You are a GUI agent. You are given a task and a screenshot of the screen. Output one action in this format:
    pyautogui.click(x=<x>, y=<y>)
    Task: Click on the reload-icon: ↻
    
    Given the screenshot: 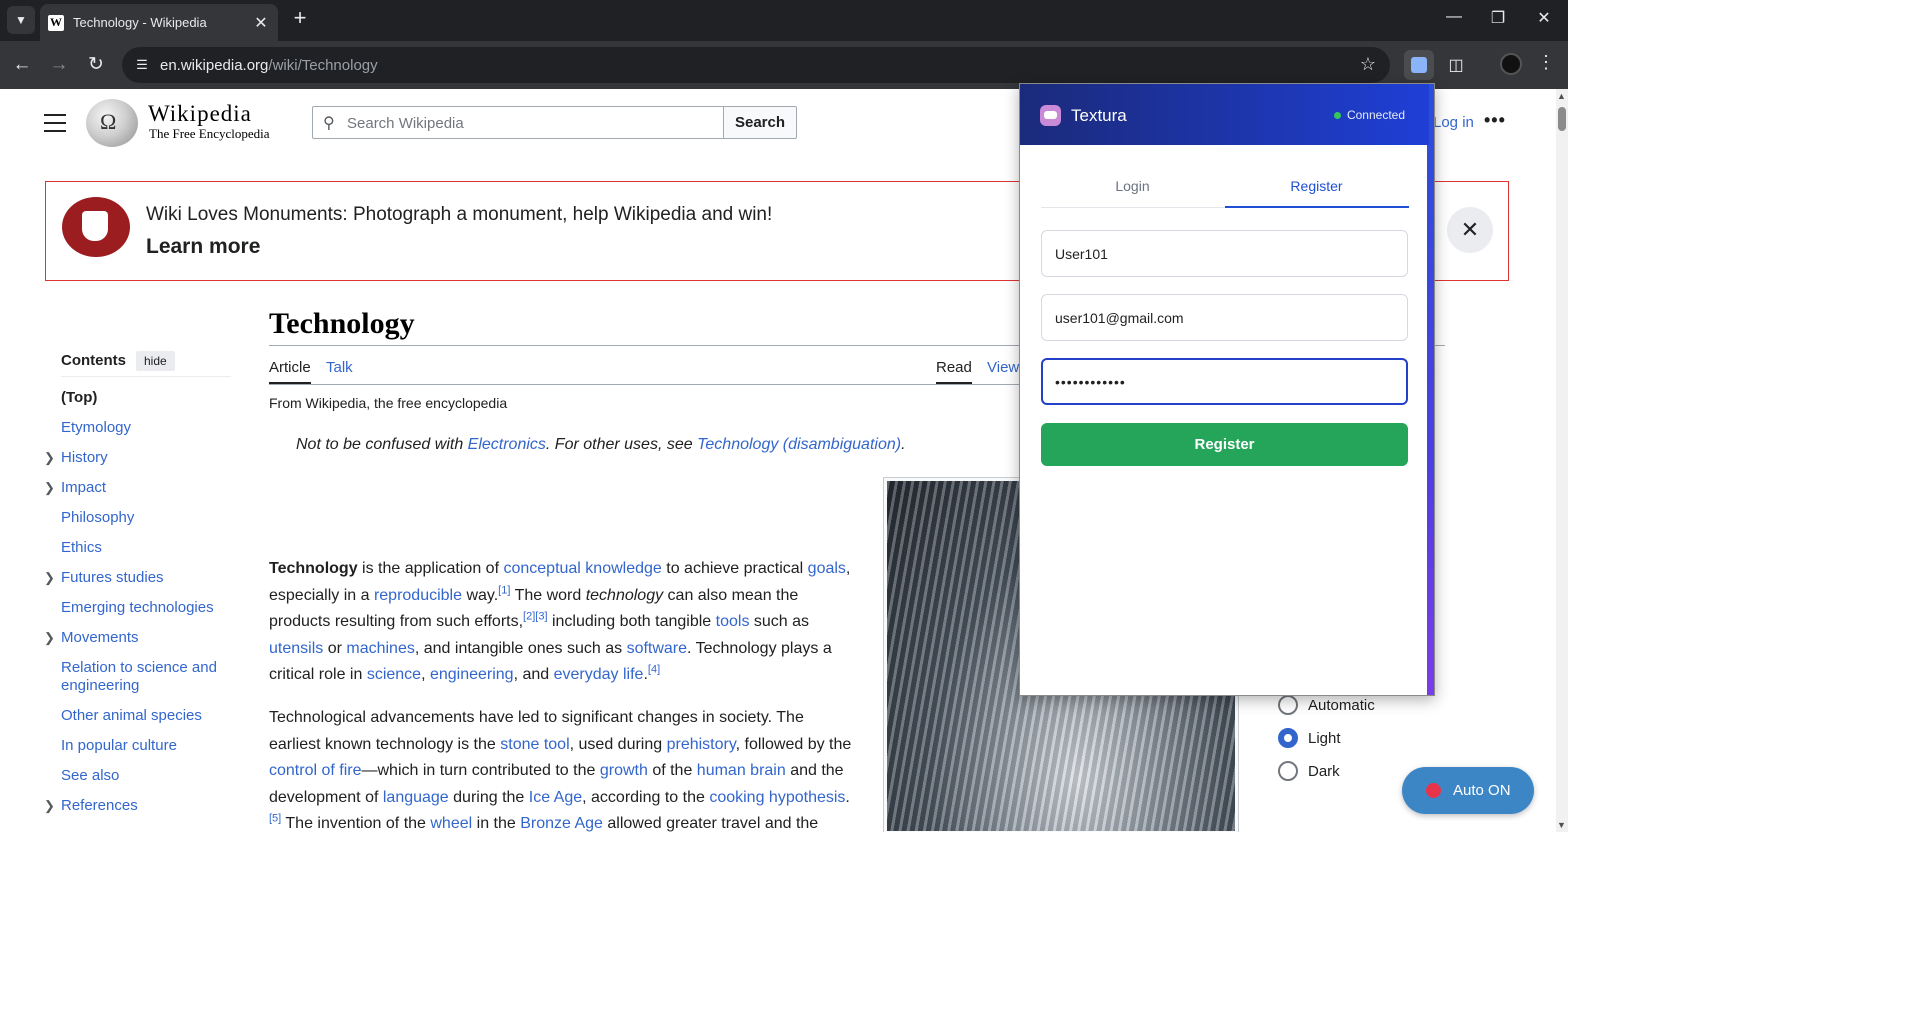 What is the action you would take?
    pyautogui.click(x=96, y=65)
    